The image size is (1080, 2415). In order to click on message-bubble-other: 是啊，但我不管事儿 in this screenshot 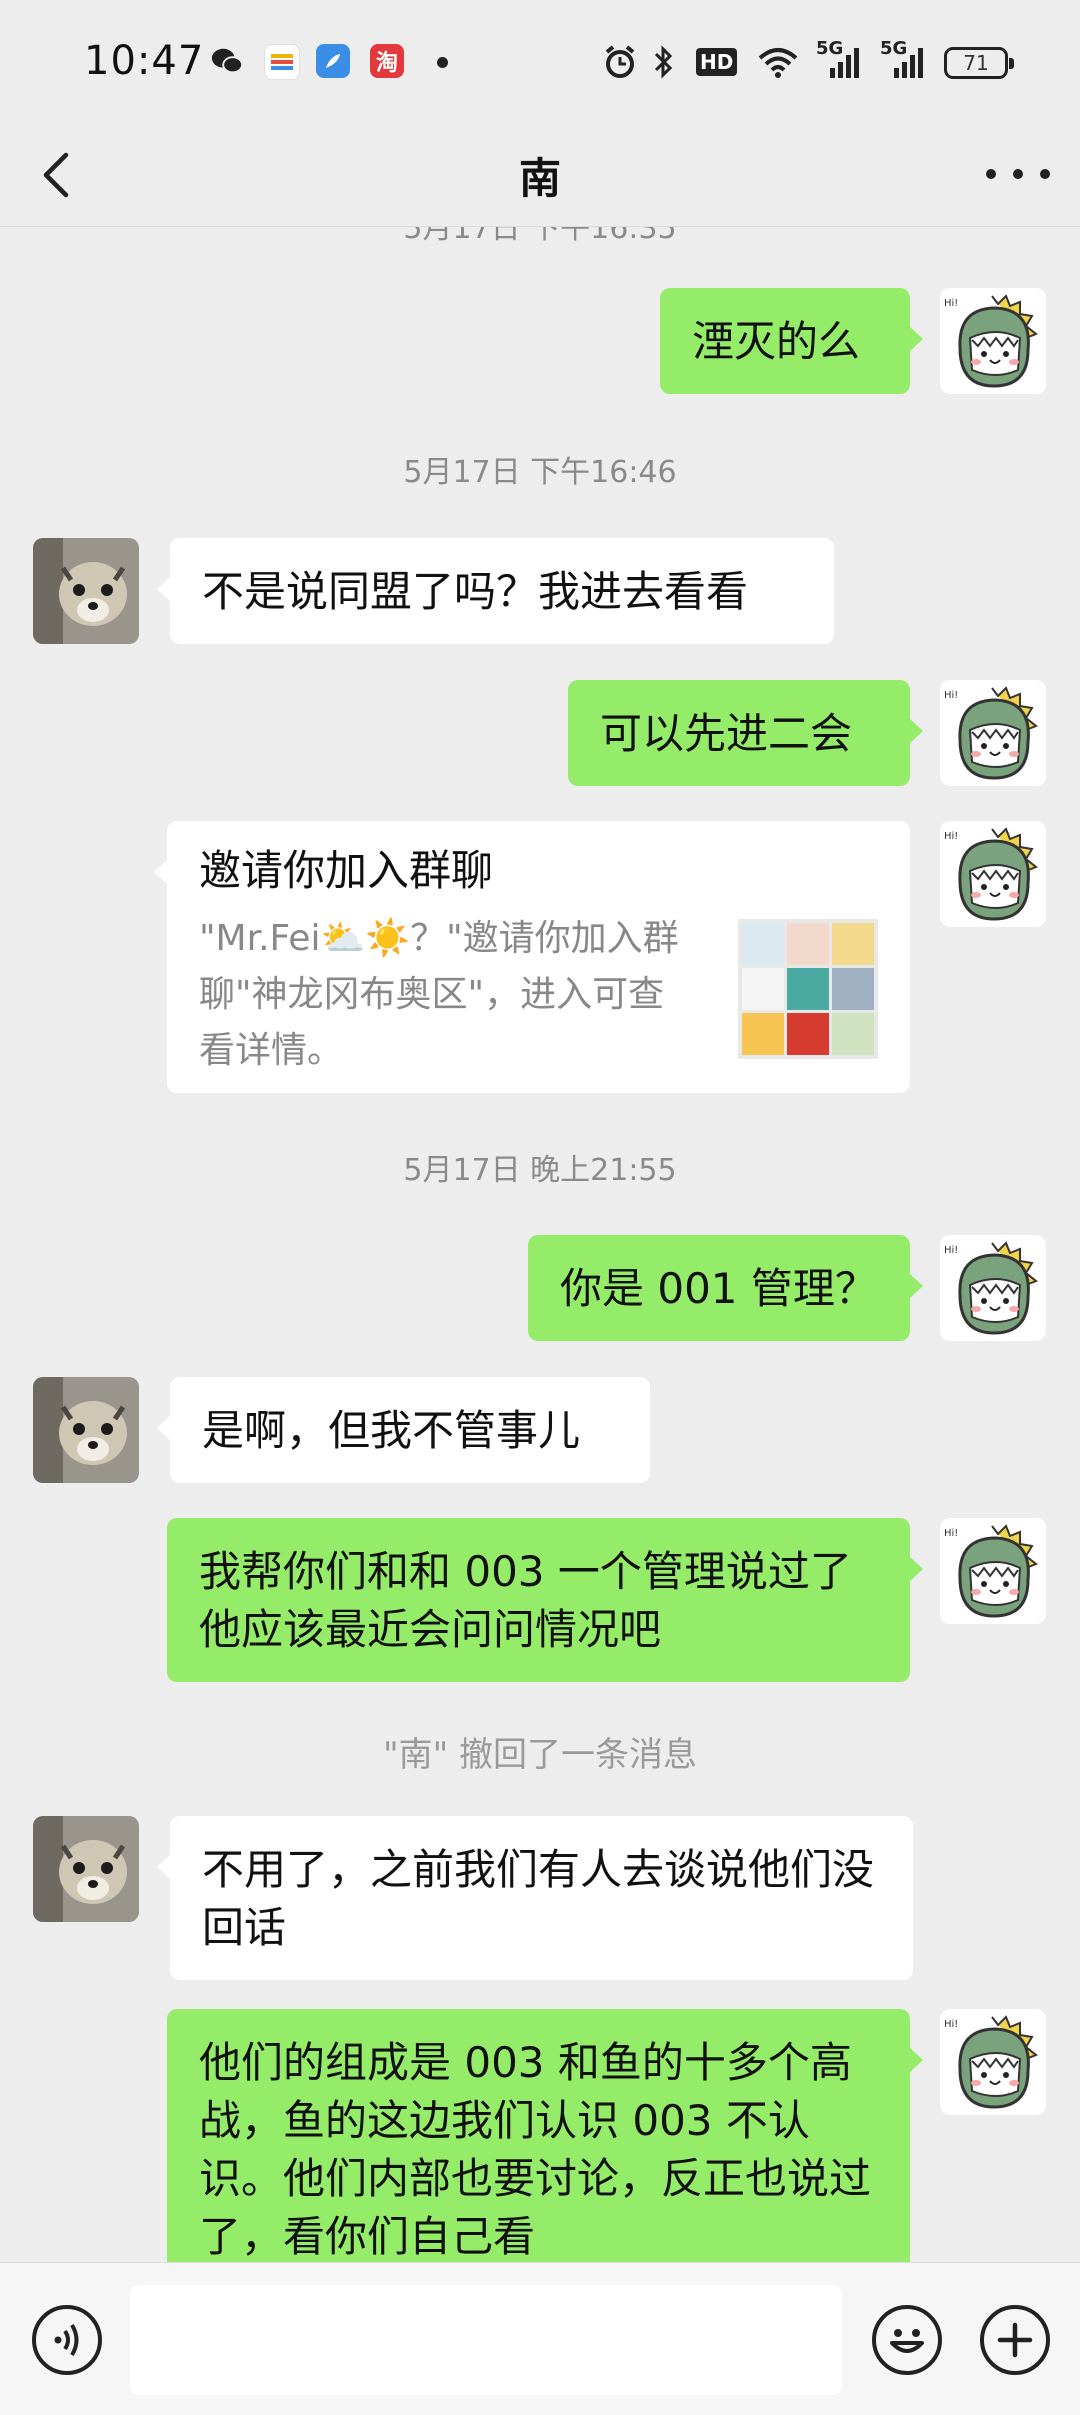, I will do `click(403, 1430)`.